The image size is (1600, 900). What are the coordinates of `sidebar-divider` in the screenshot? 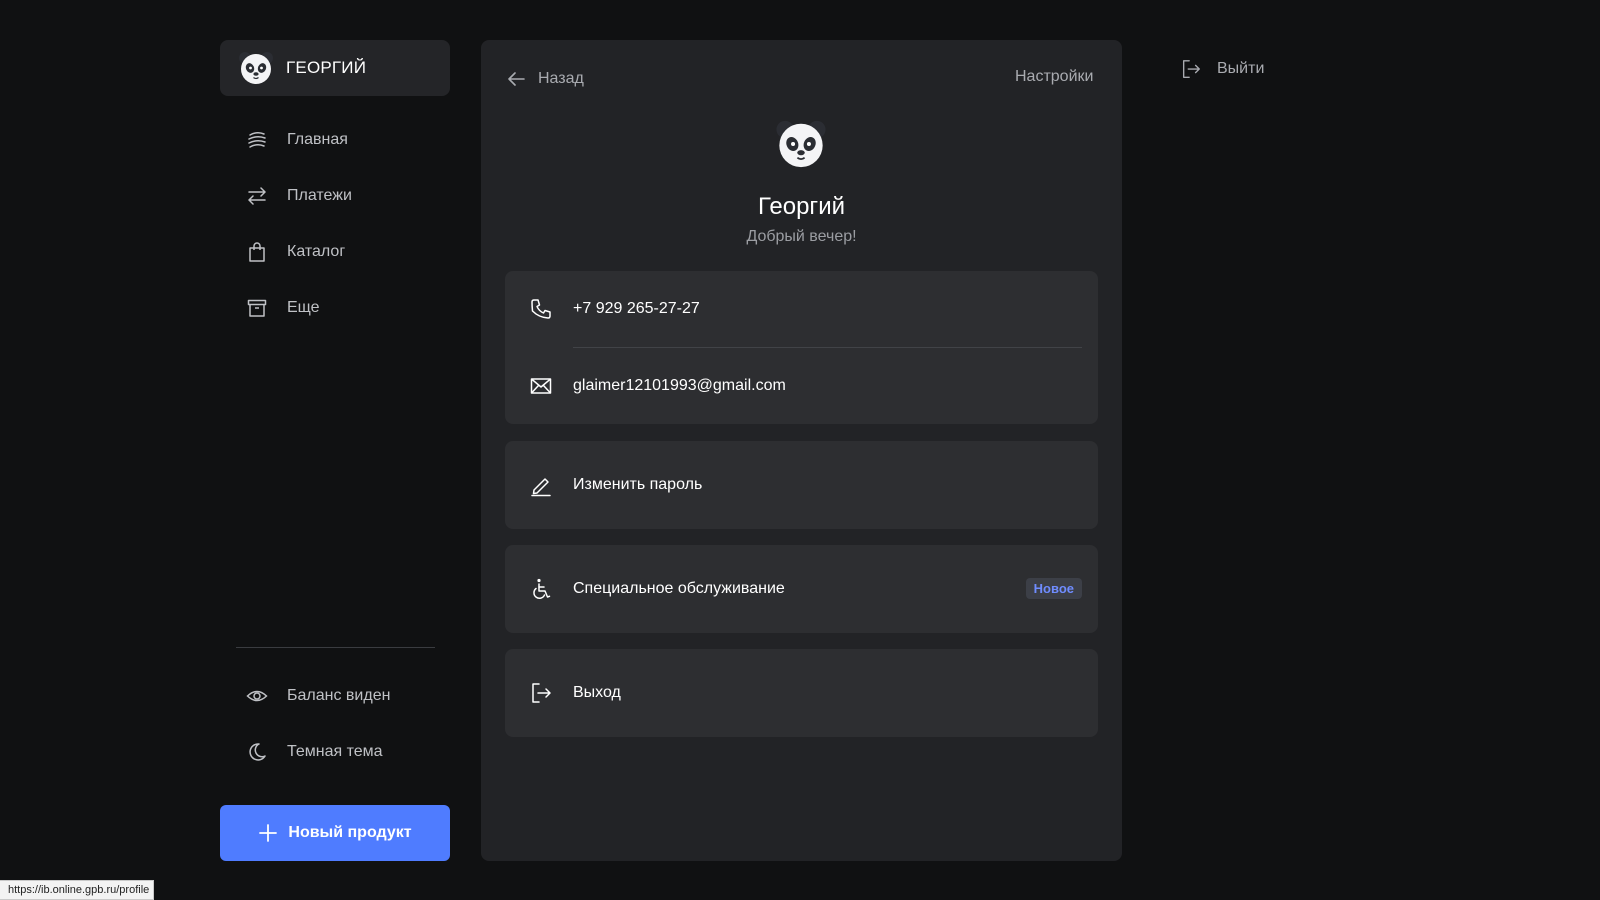 It's located at (335, 647).